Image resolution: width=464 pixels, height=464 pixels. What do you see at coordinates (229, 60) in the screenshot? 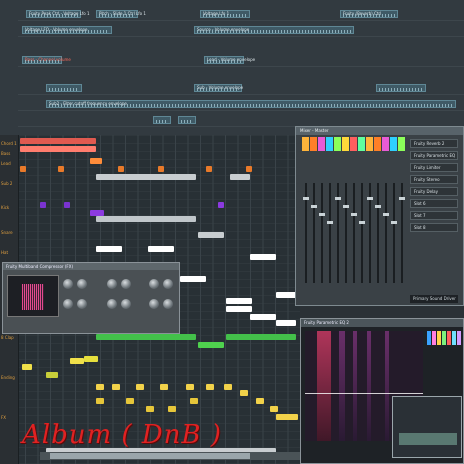
I see `playlist-clip: Lead - Volume envelope` at bounding box center [229, 60].